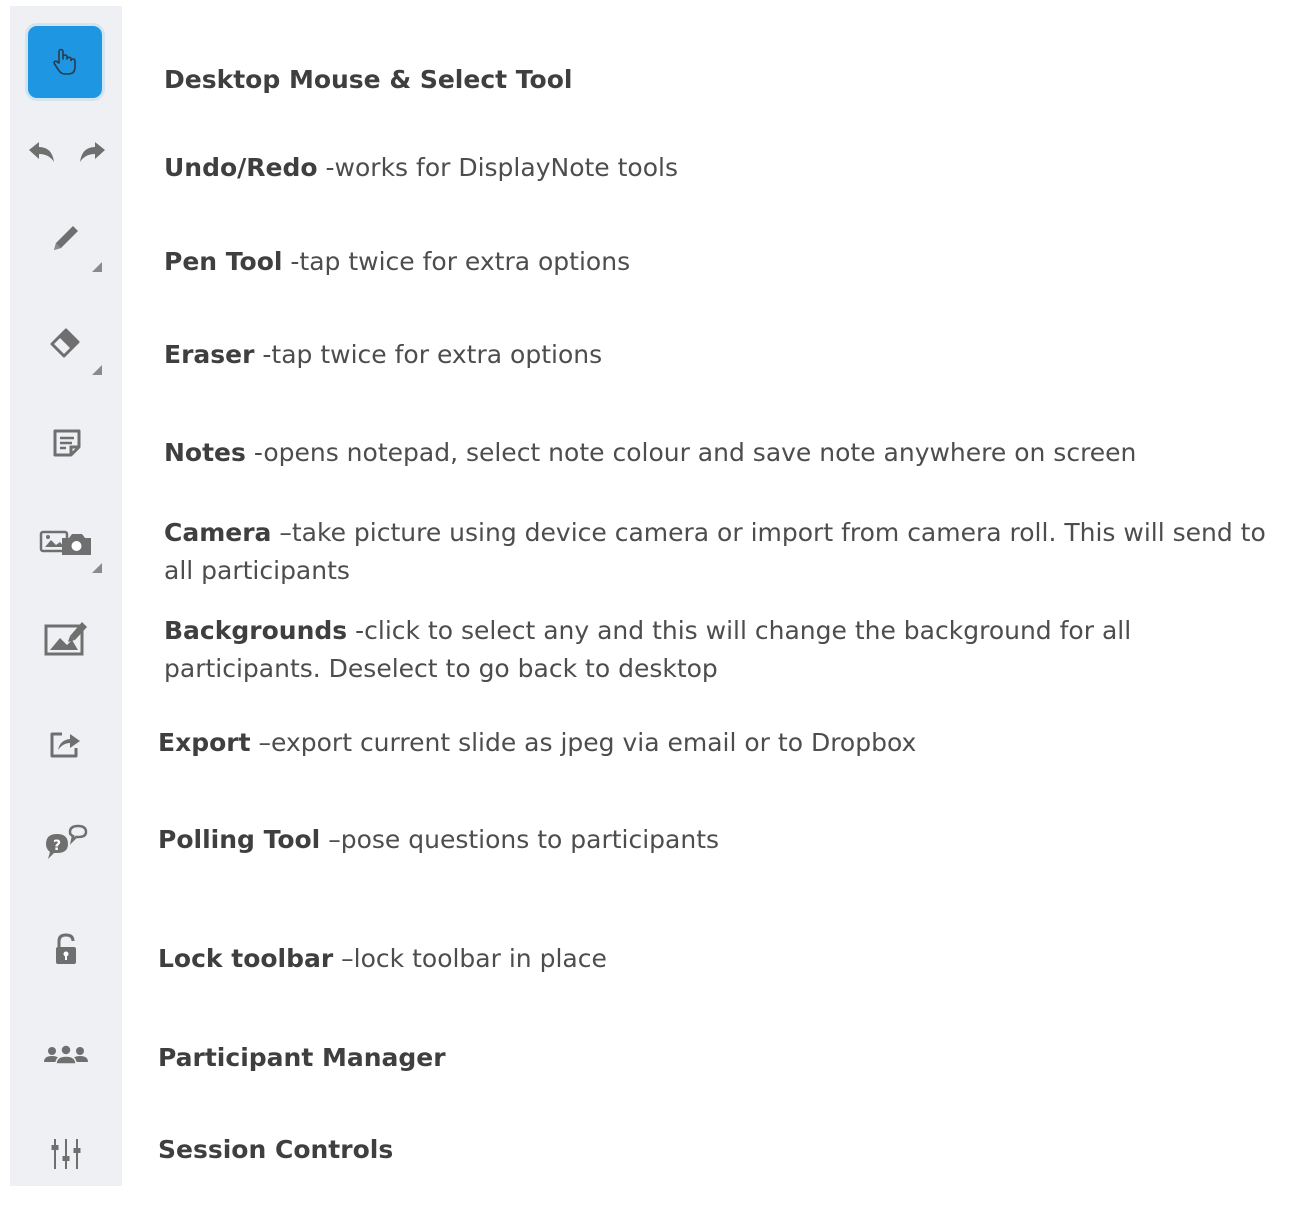  I want to click on unlock-icon, so click(66, 950).